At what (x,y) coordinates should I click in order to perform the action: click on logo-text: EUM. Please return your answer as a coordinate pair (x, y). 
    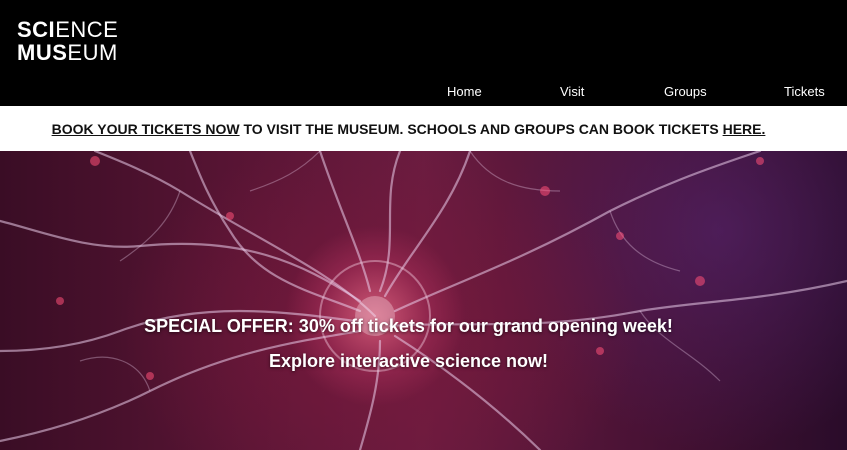
    Looking at the image, I should click on (92, 52).